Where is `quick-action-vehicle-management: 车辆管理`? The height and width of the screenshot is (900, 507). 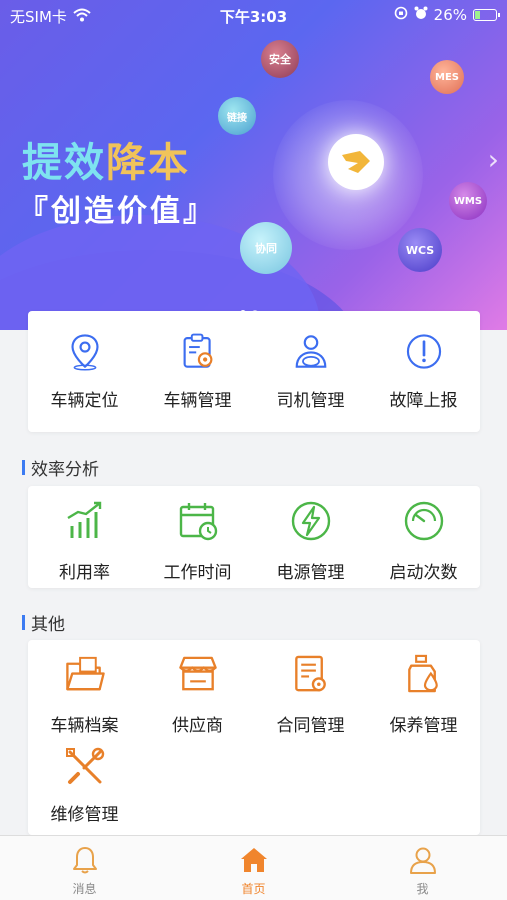
quick-action-vehicle-management: 车辆管理 is located at coordinates (197, 361).